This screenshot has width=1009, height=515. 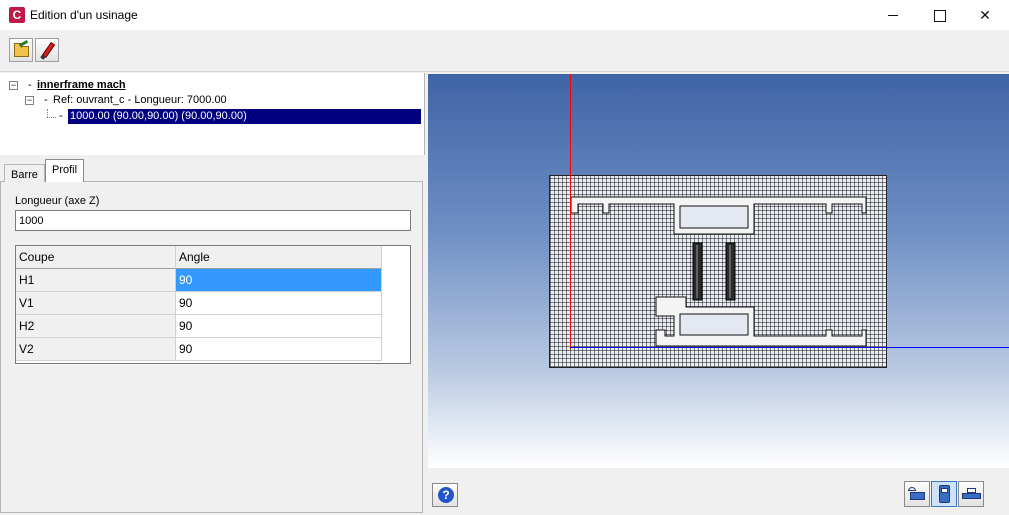 What do you see at coordinates (893, 15) in the screenshot?
I see `minimize-button` at bounding box center [893, 15].